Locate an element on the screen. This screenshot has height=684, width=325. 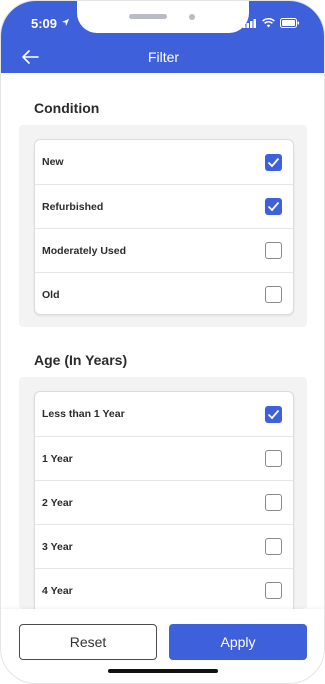
option-row-3-year: 3 Year is located at coordinates (164, 546).